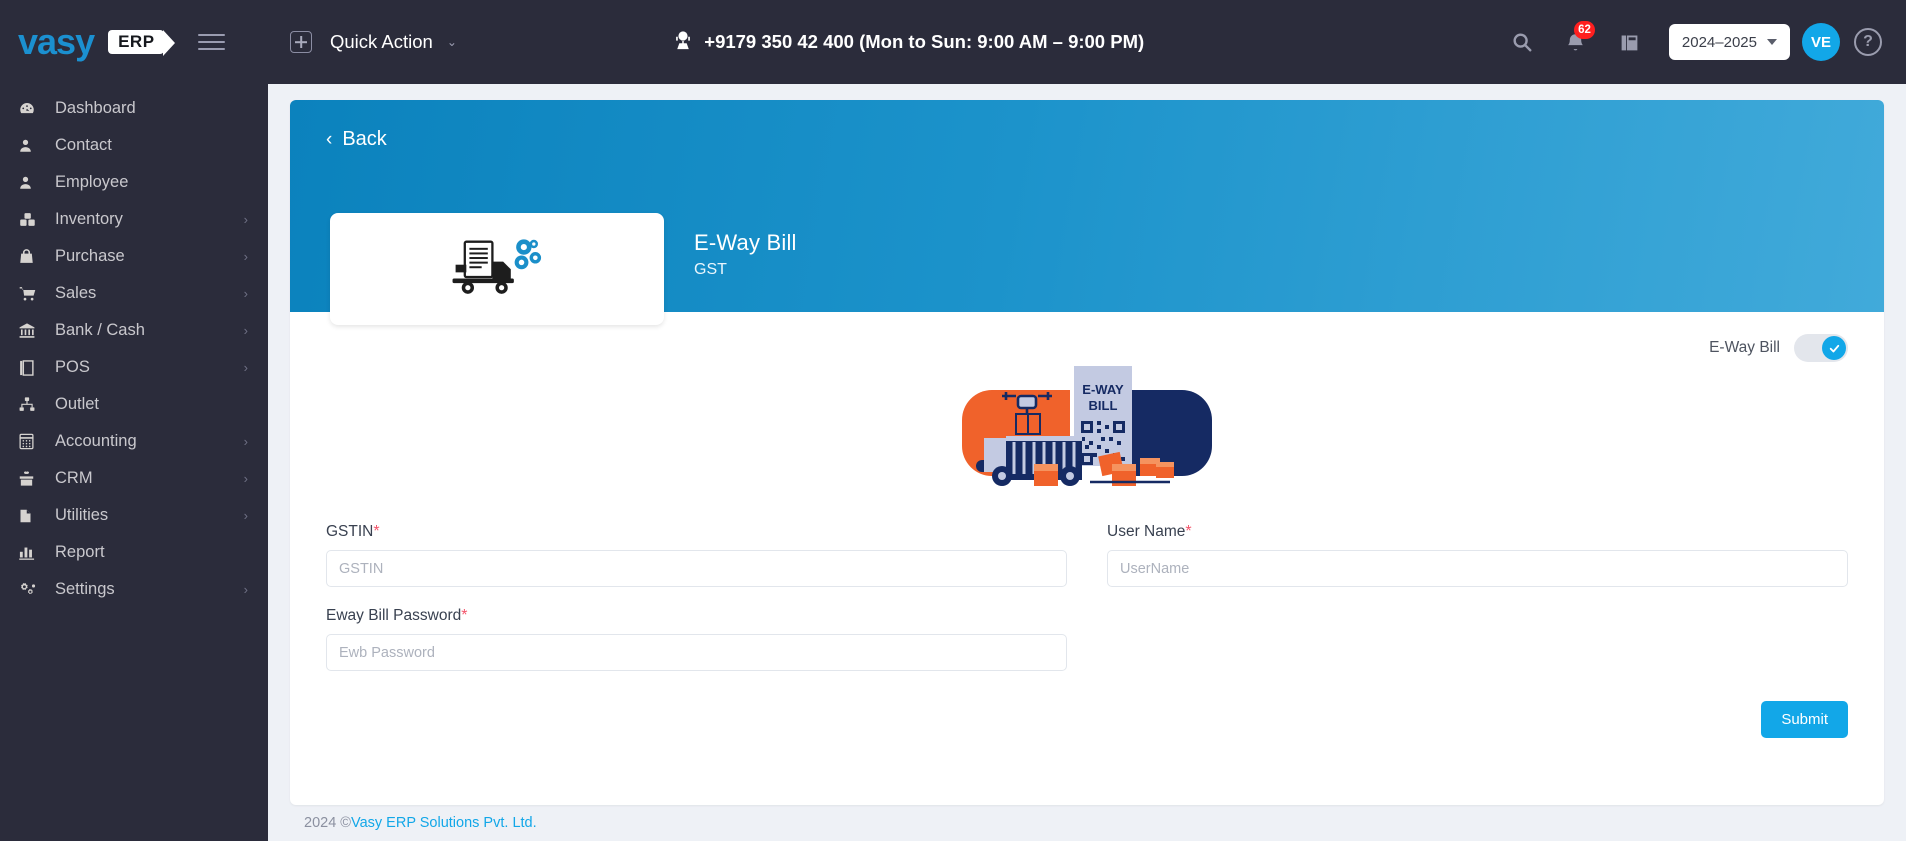 This screenshot has height=841, width=1906. I want to click on username-input, so click(1477, 568).